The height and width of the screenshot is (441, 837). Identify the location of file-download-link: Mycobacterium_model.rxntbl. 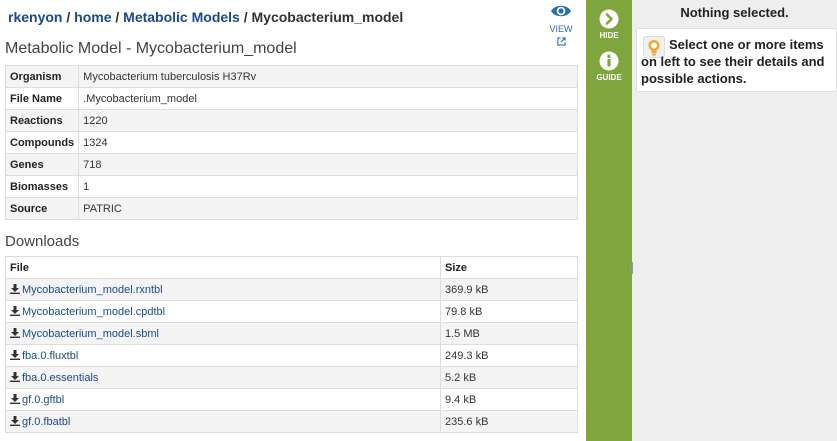
(92, 290).